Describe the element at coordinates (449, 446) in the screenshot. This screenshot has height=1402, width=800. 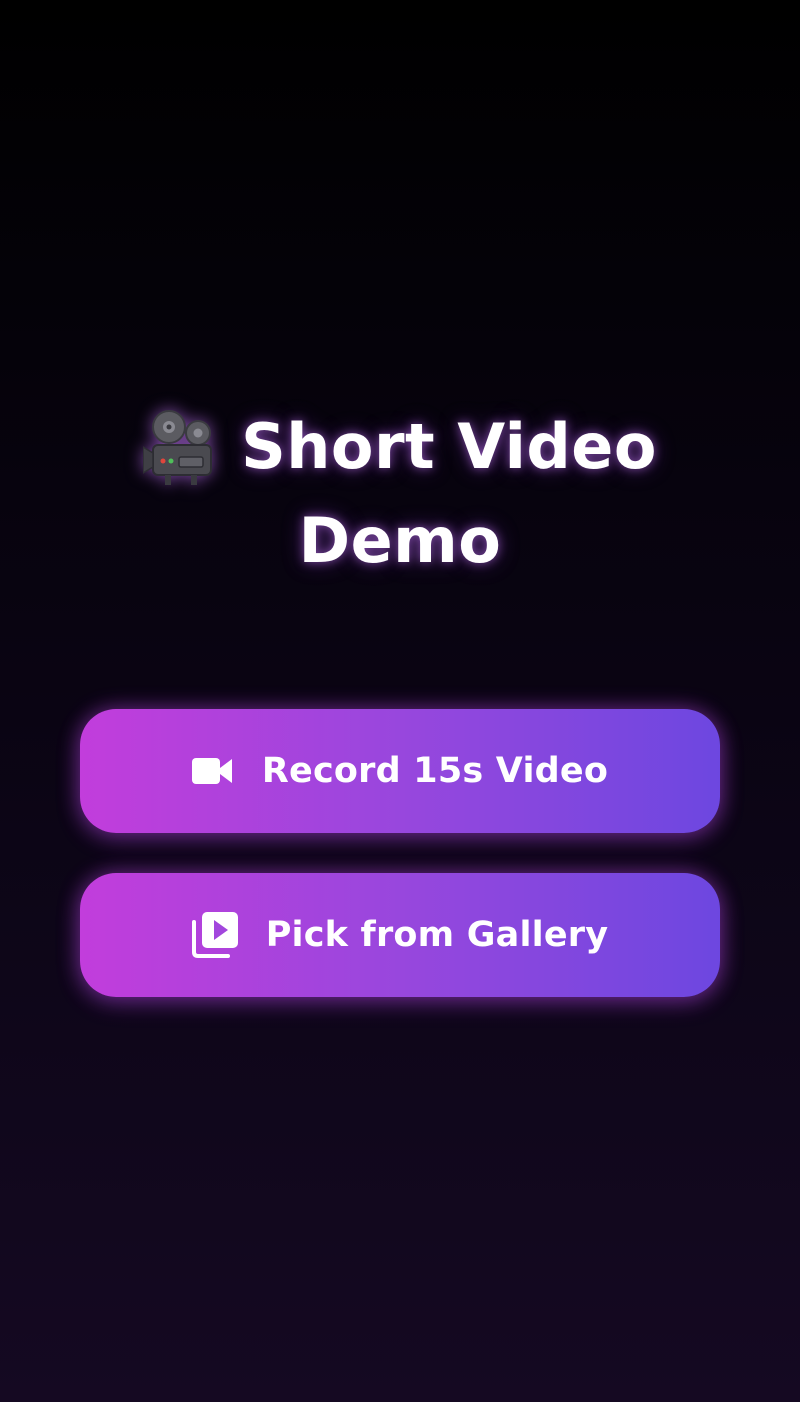
I see `title-text-line-1: Short Video` at that location.